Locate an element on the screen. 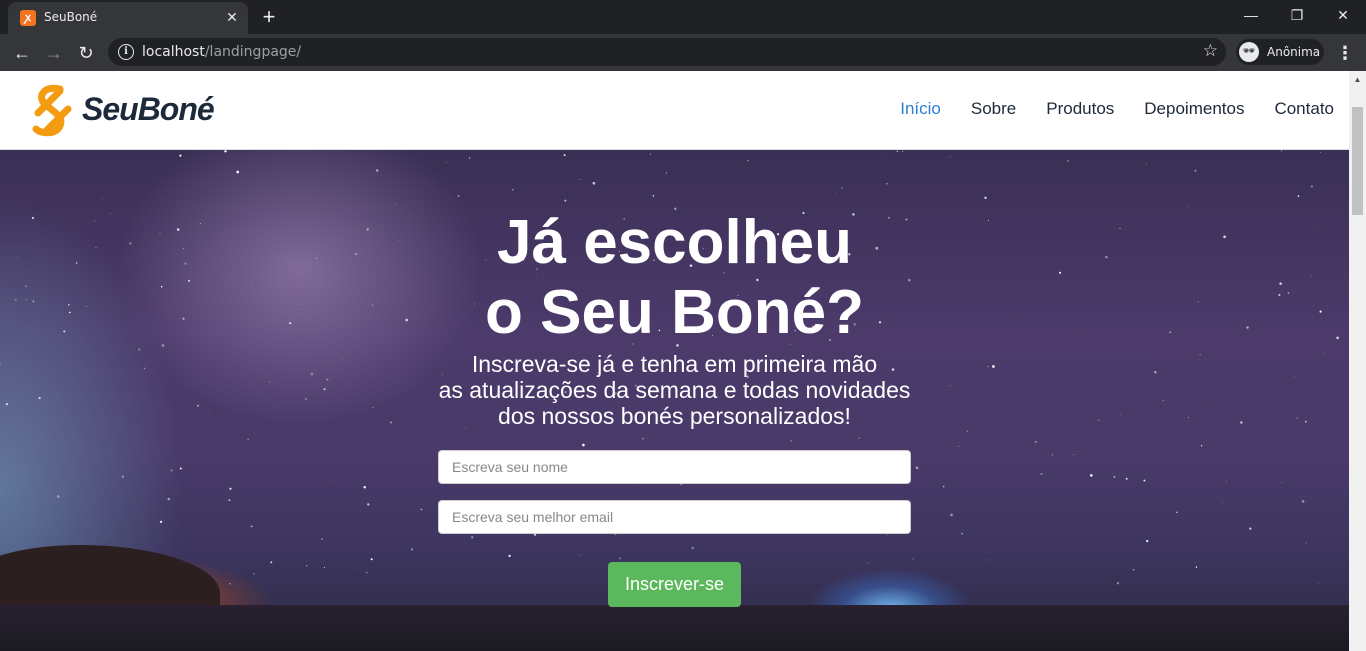 The width and height of the screenshot is (1366, 651). logo-text: SeuBoné is located at coordinates (148, 109).